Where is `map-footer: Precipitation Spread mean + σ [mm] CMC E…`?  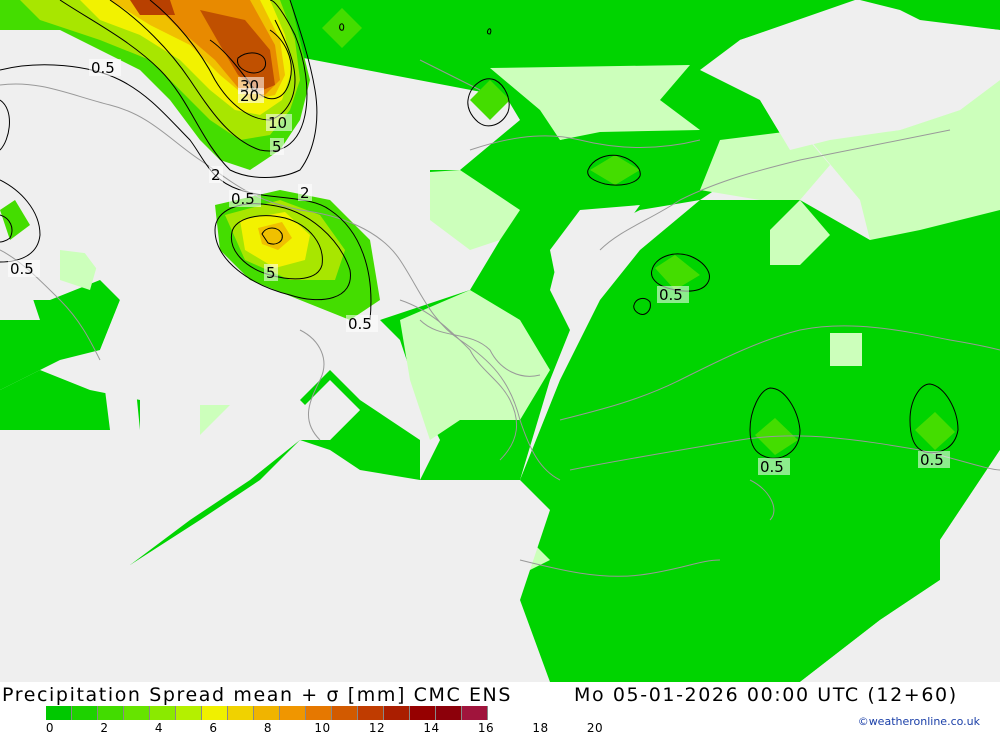
map-footer: Precipitation Spread mean + σ [mm] CMC E… is located at coordinates (500, 708).